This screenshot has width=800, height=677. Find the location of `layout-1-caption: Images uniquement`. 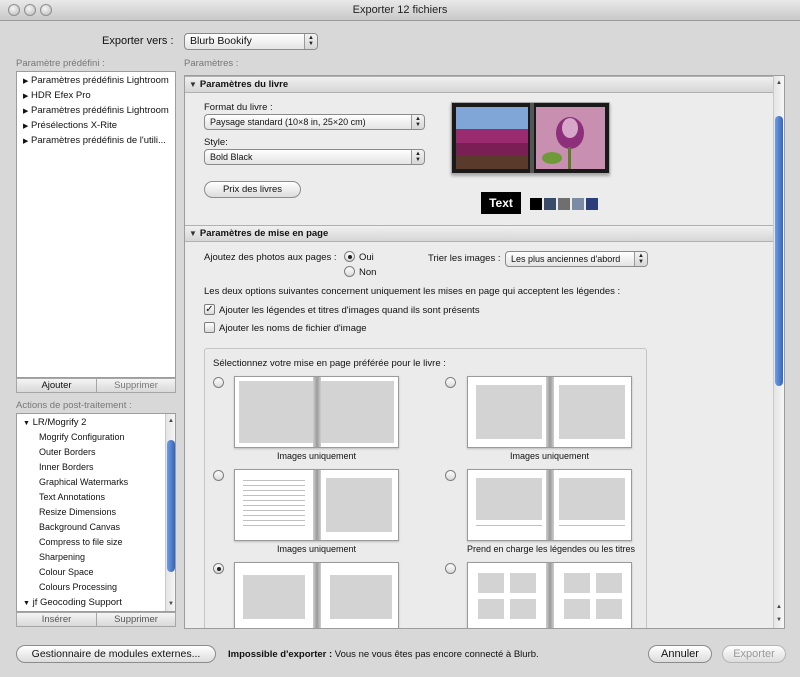

layout-1-caption: Images uniquement is located at coordinates (316, 456).